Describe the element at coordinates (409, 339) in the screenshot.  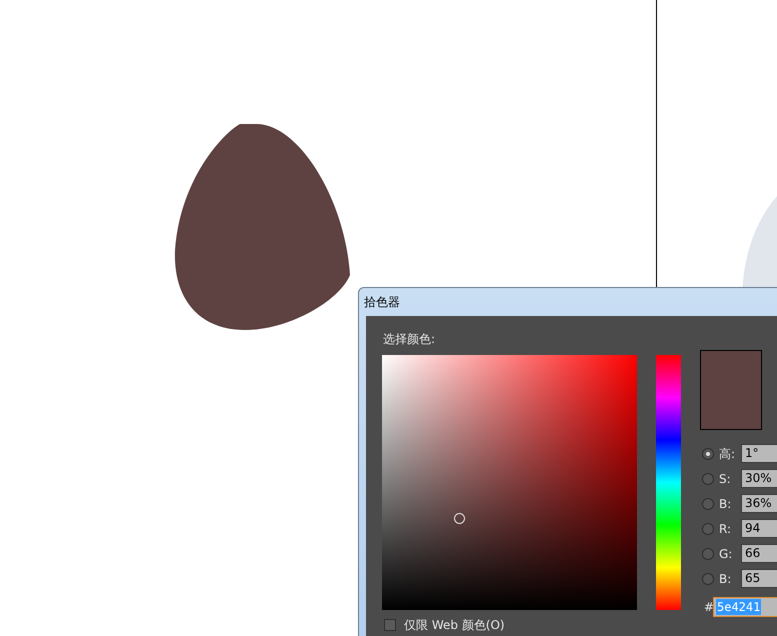
I see `prompt-label: 选择颜色:` at that location.